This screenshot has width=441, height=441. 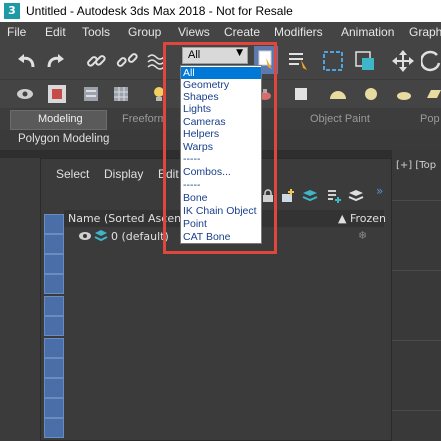 I want to click on menu-file: File, so click(x=16, y=32).